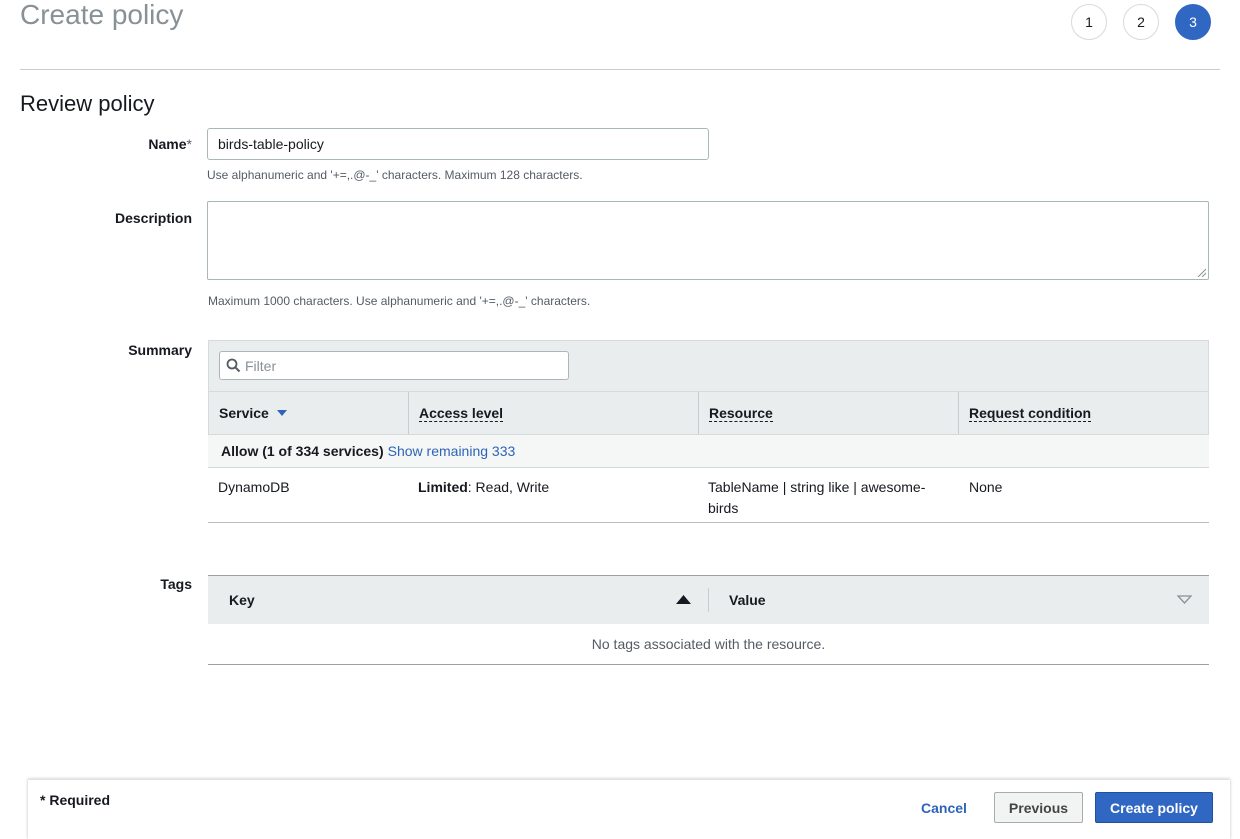 This screenshot has height=839, width=1240. What do you see at coordinates (683, 599) in the screenshot?
I see `sort-ascending-icon` at bounding box center [683, 599].